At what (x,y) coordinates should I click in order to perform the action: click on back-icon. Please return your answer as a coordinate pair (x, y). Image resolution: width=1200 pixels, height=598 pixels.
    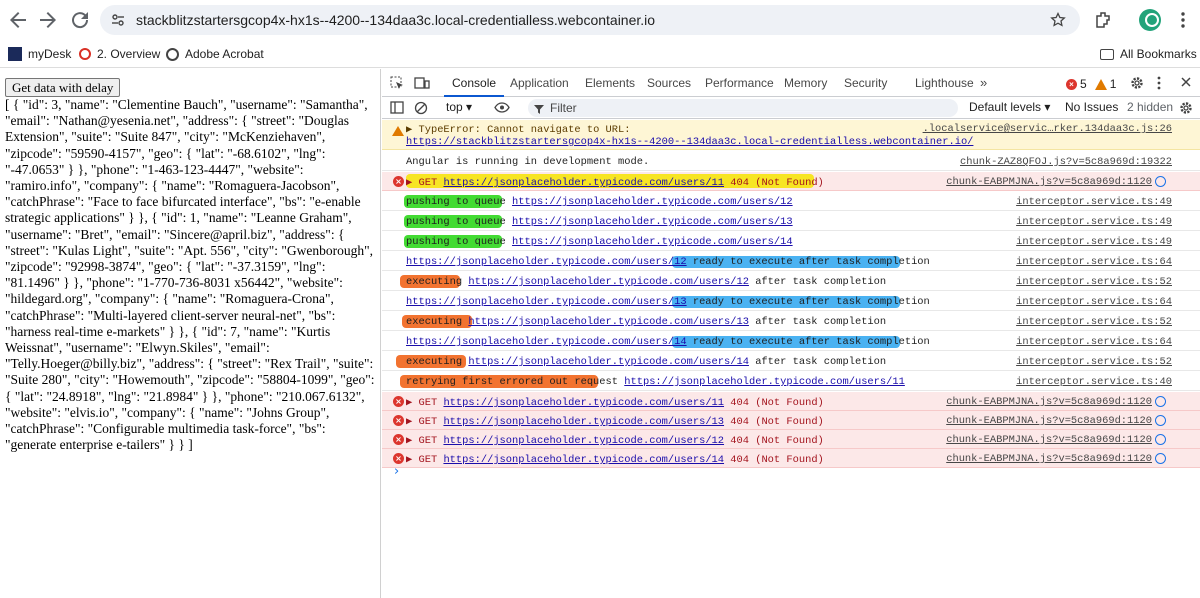
    Looking at the image, I should click on (18, 20).